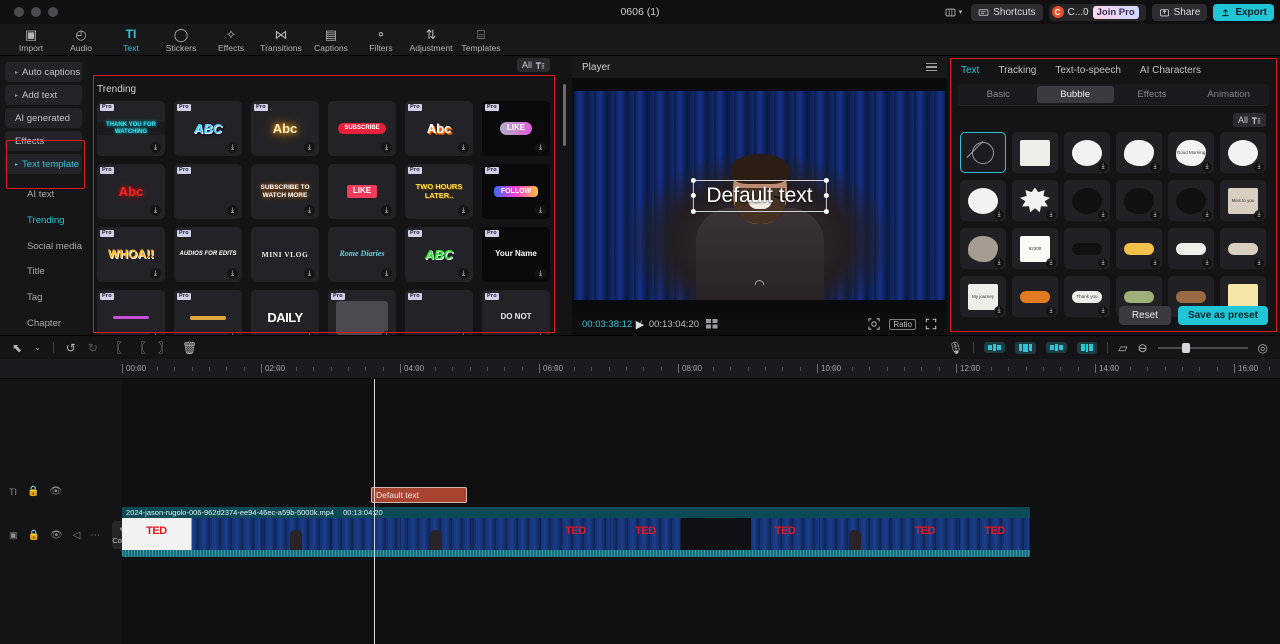 The image size is (1280, 644). Describe the element at coordinates (285, 254) in the screenshot. I see `template-card: MINI VLOG ⤓` at that location.